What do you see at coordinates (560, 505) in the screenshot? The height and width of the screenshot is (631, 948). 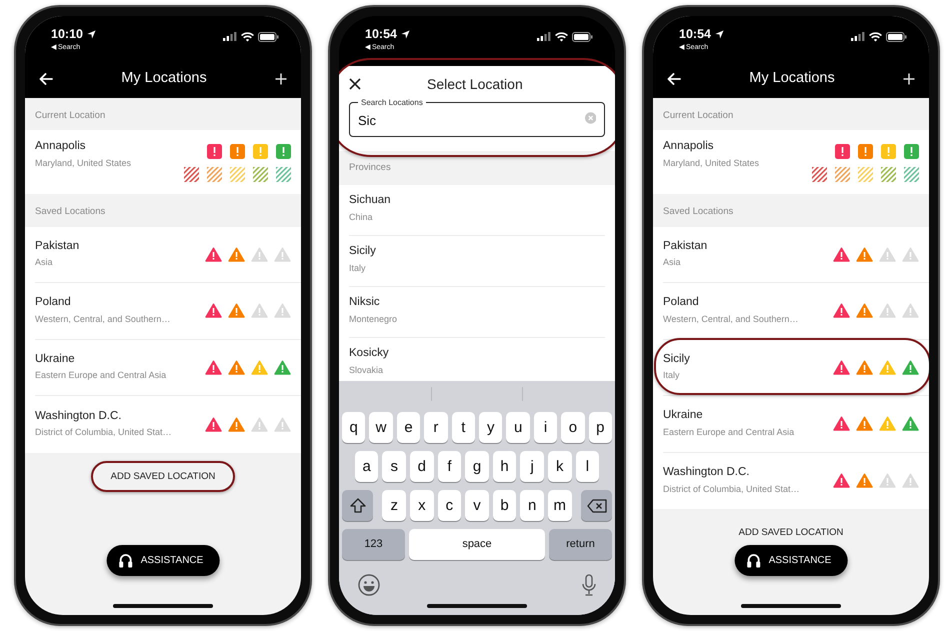 I see `keyboard-key: m` at bounding box center [560, 505].